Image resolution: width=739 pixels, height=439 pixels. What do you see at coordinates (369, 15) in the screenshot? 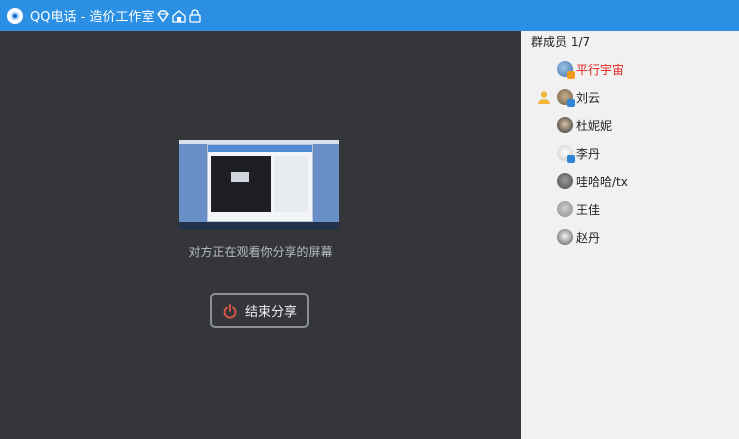
I see `title-bar: QQ电话 - 造价工作室` at bounding box center [369, 15].